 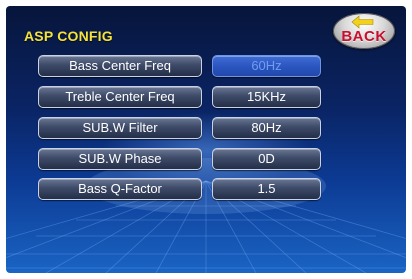 What do you see at coordinates (120, 189) in the screenshot?
I see `bass-q-factor-button: Bass Q-Factor` at bounding box center [120, 189].